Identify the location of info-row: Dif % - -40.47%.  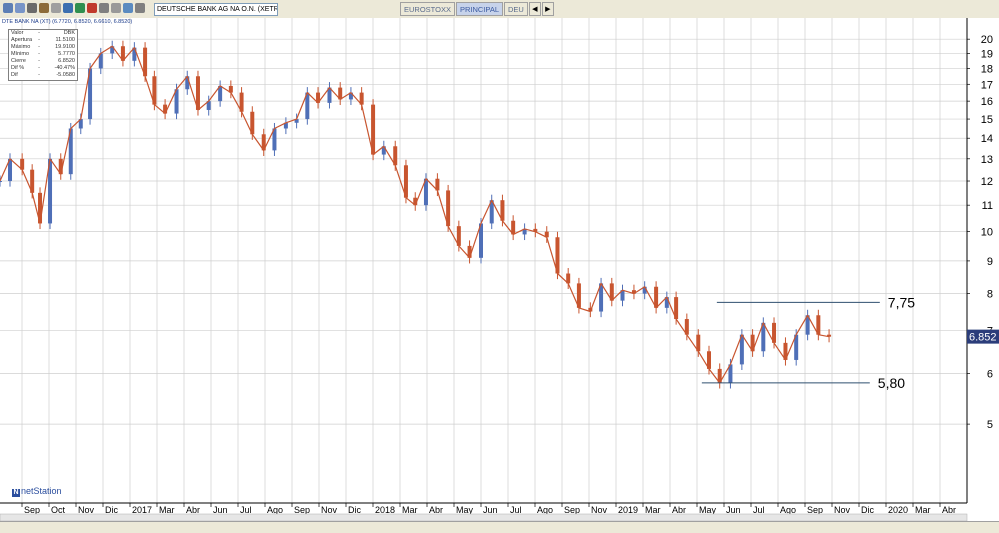
(43, 68).